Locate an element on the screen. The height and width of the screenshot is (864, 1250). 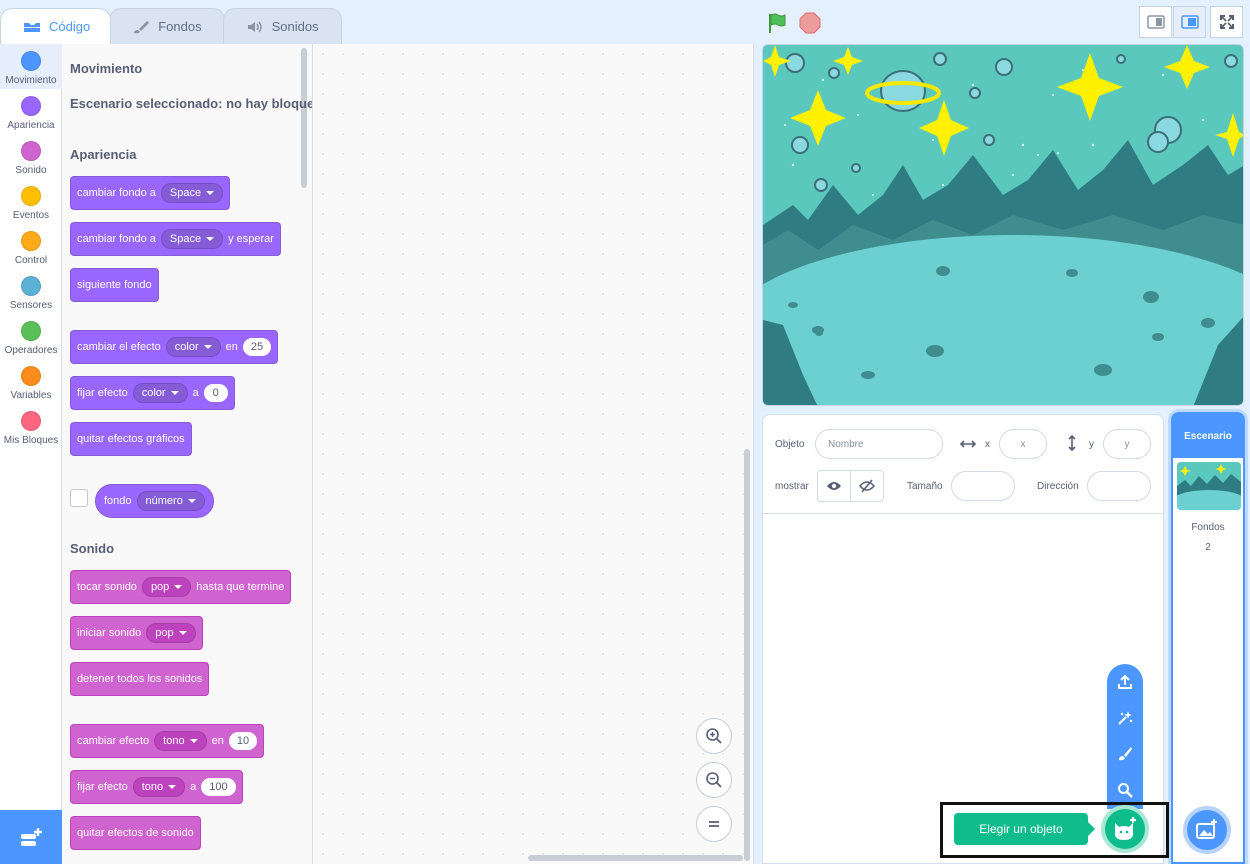
category-looks: Apariencia is located at coordinates (31, 111).